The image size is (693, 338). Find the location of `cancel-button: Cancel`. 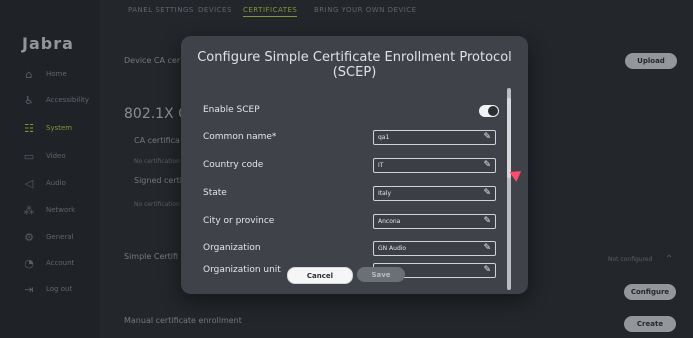

cancel-button: Cancel is located at coordinates (320, 275).